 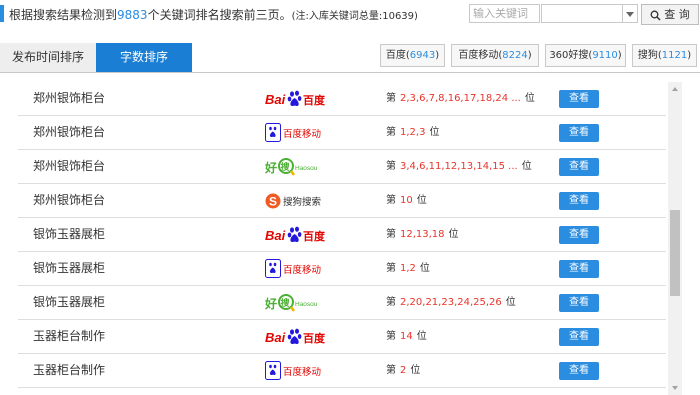 I want to click on rank-cell: 第 1,2 位, so click(x=408, y=268).